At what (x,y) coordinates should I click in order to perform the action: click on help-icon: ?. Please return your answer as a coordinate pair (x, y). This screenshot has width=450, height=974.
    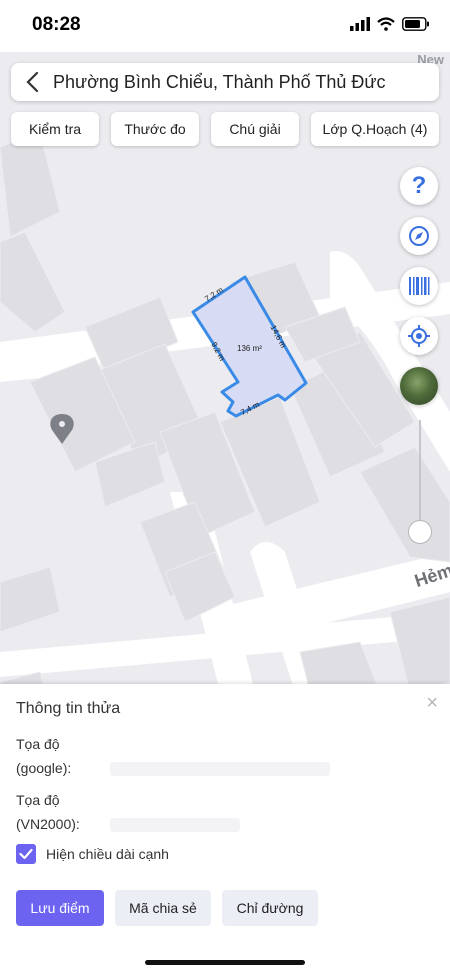
    Looking at the image, I should click on (419, 185).